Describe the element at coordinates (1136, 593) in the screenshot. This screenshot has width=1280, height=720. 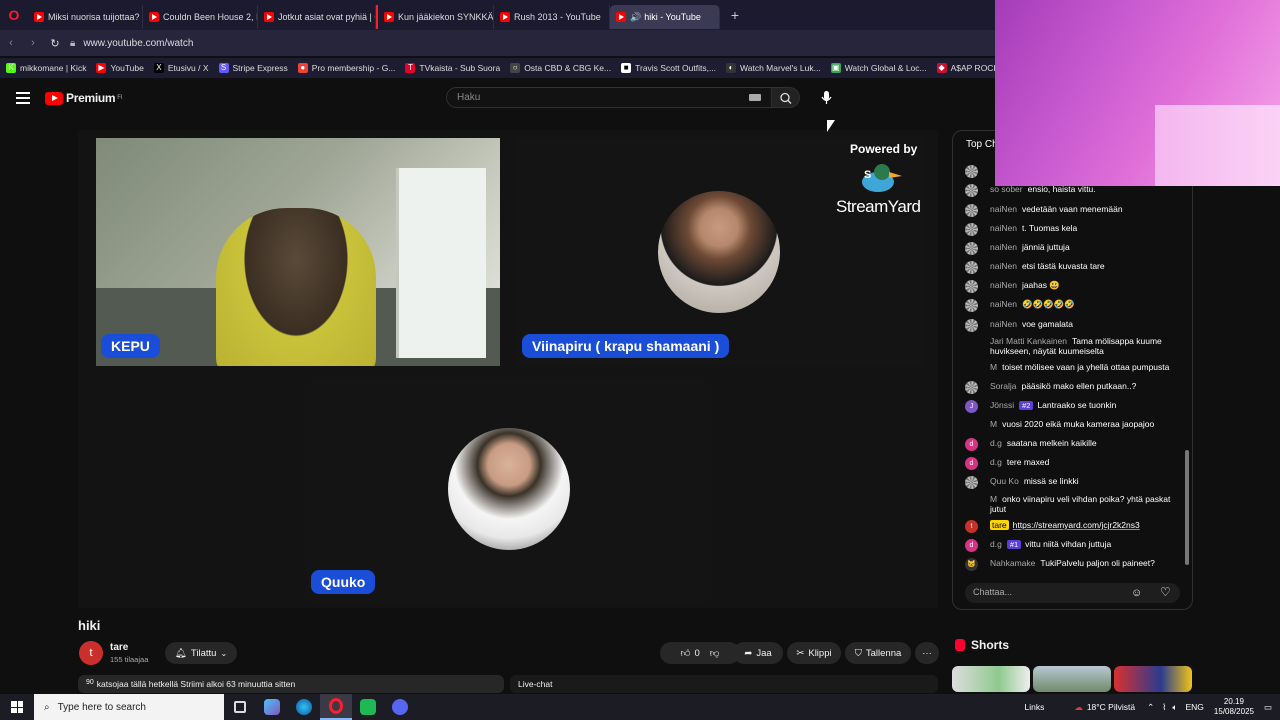
I see `emoji-icon: ☺` at that location.